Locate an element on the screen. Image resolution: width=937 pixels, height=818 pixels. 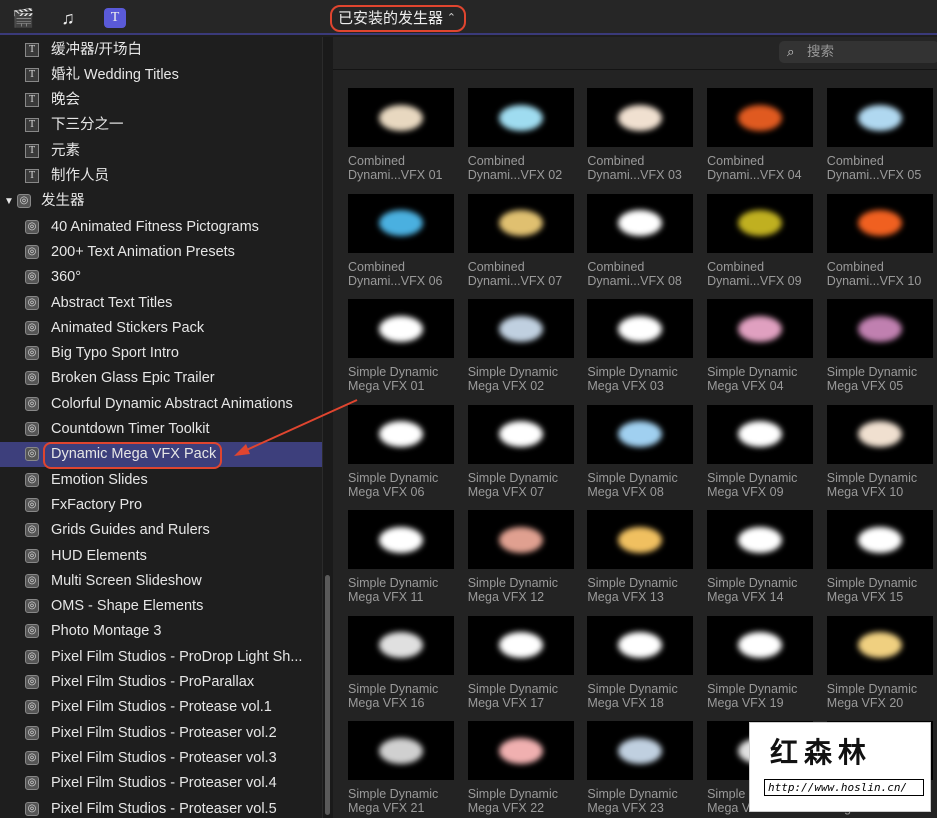
sidebar-item: T 婚礼 Wedding Titles is located at coordinates (161, 75).